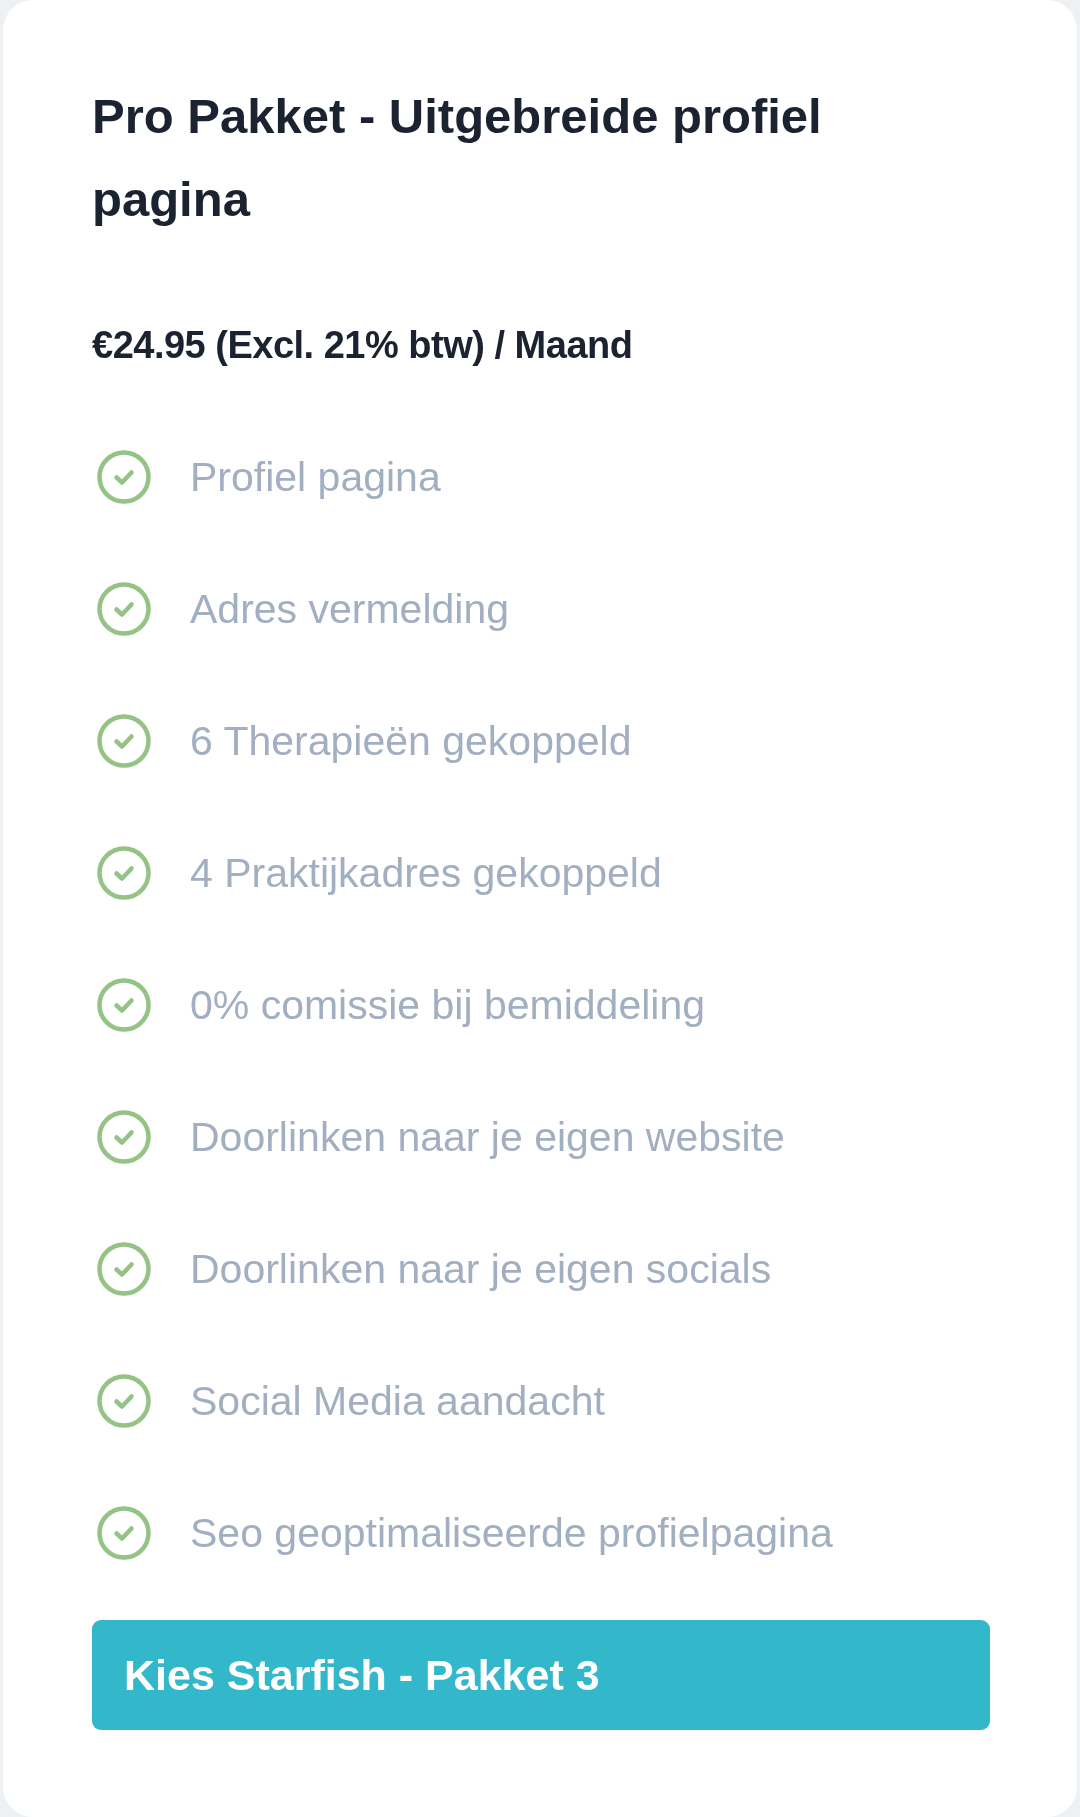 This screenshot has width=1080, height=1817. What do you see at coordinates (541, 1675) in the screenshot?
I see `choose-plan-button: Kies Starfish - Pakket 3` at bounding box center [541, 1675].